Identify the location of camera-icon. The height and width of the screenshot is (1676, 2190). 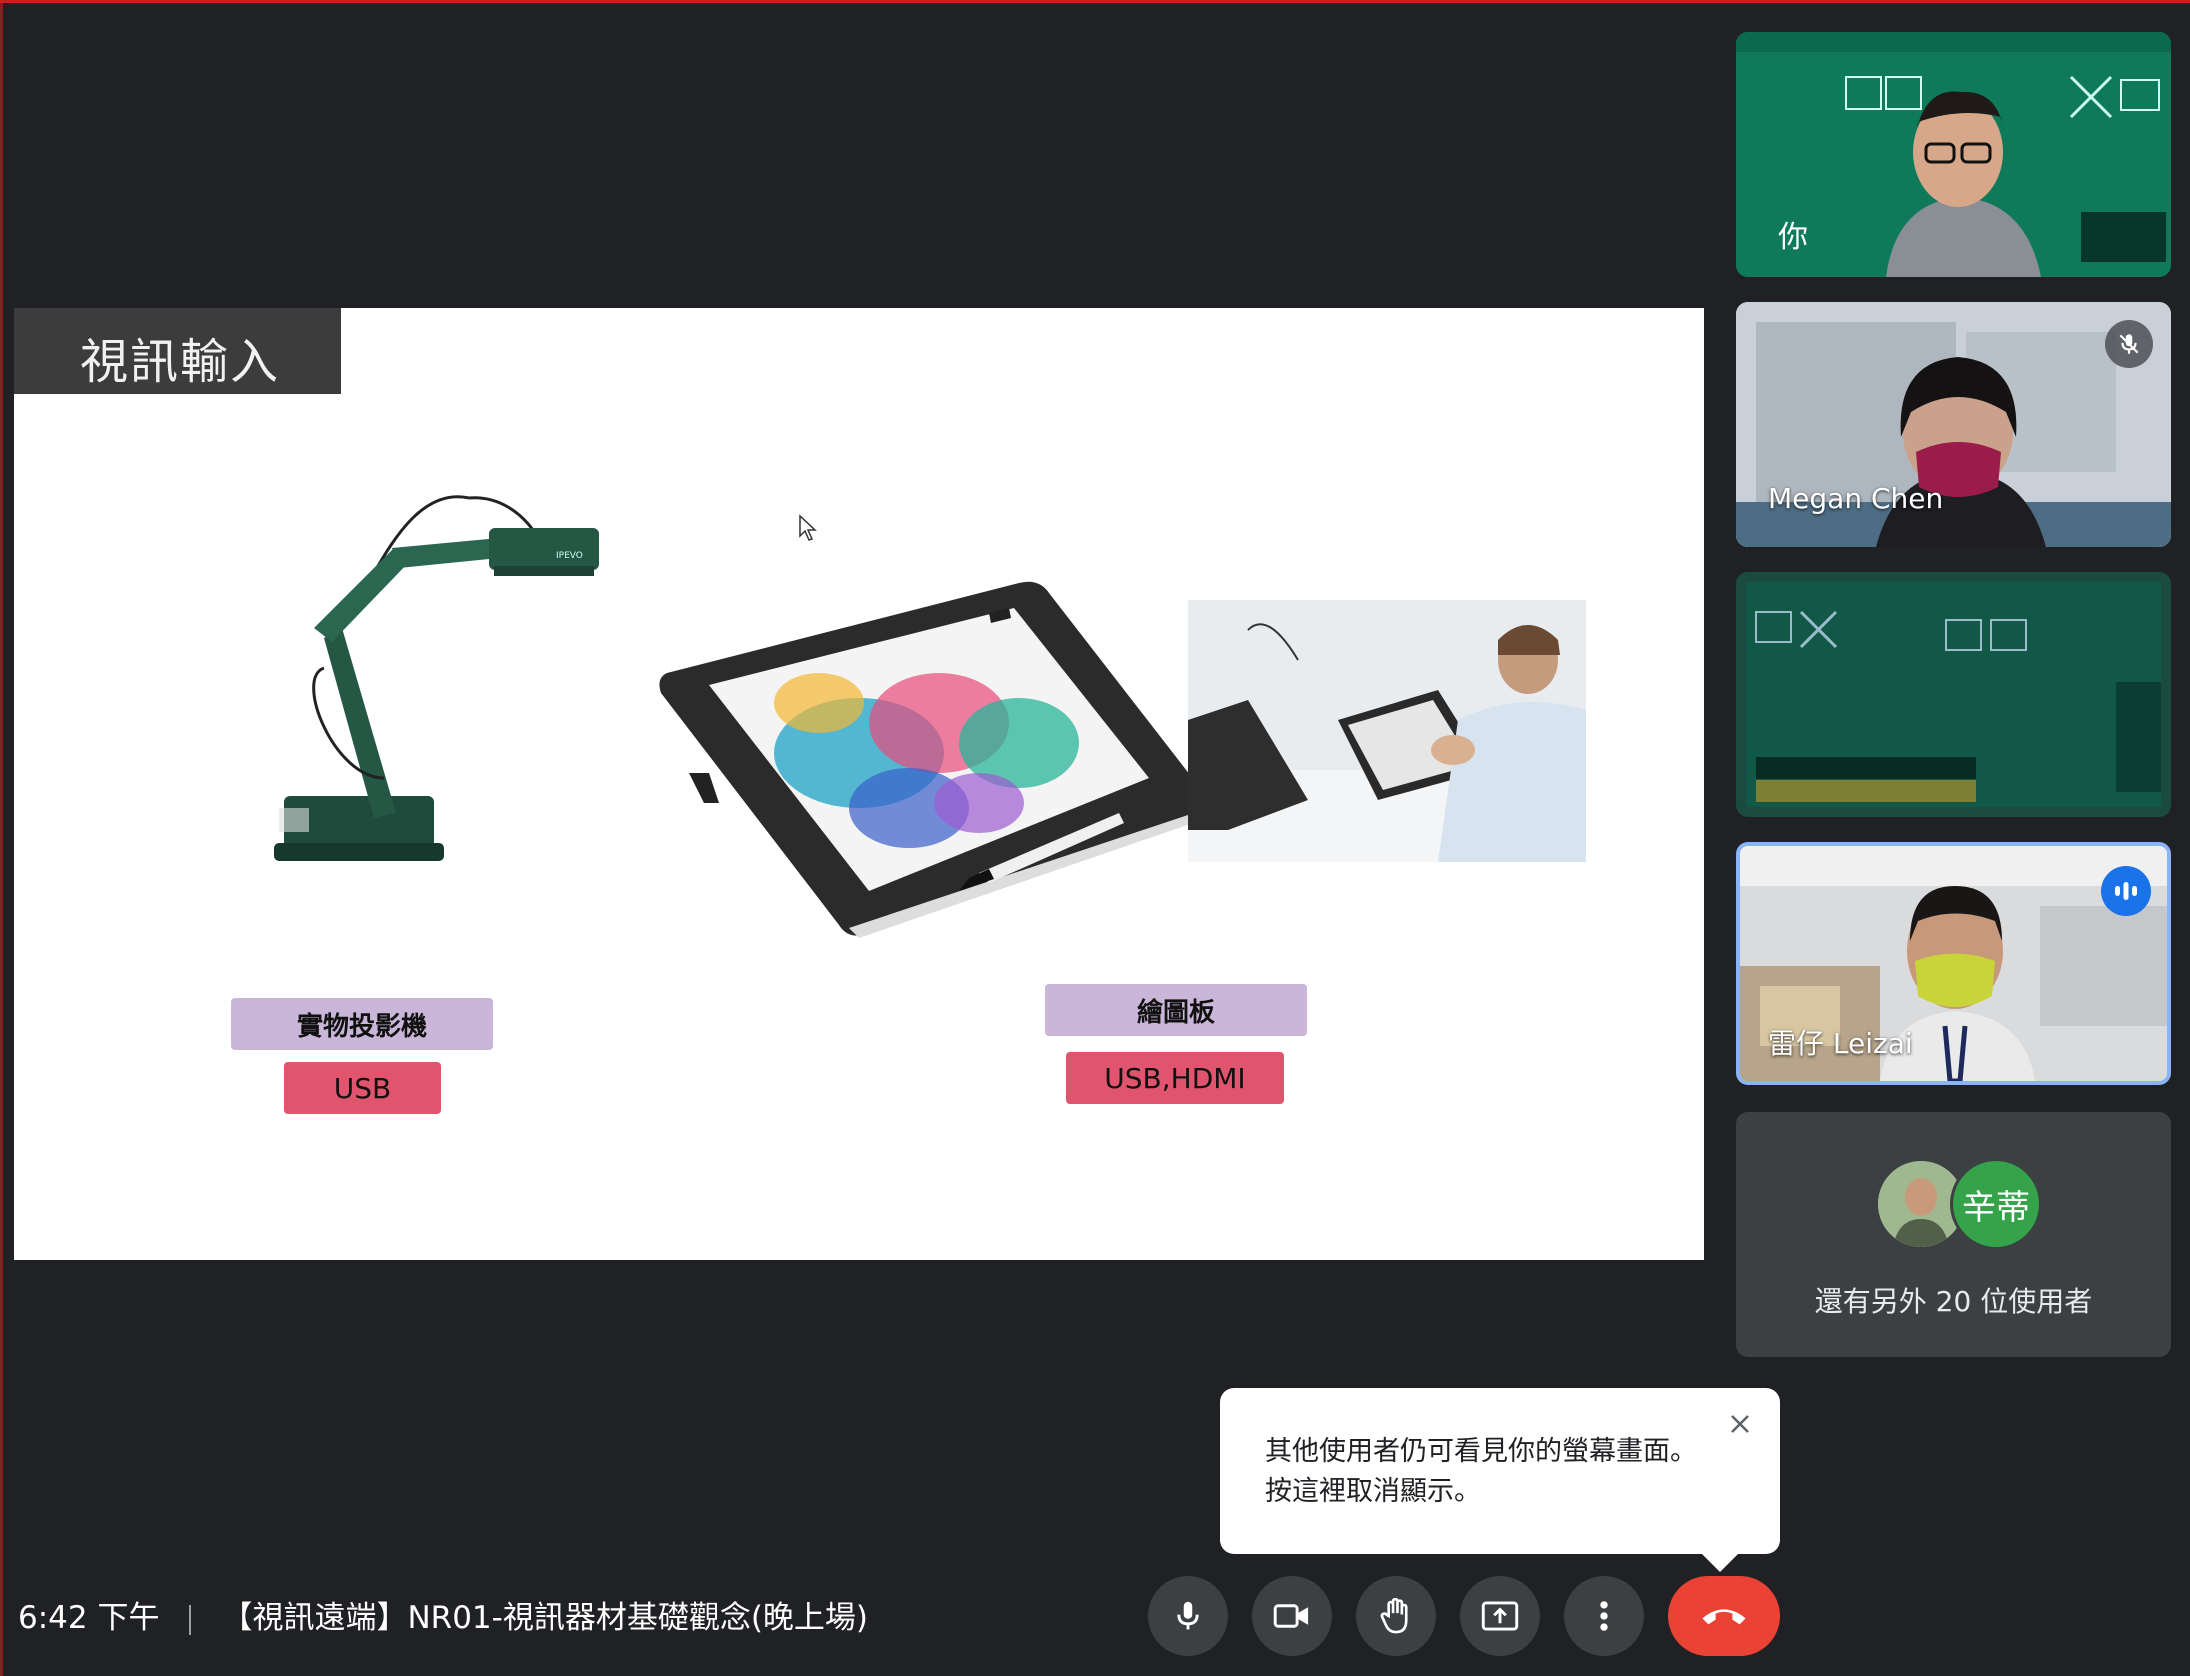
(1291, 1616).